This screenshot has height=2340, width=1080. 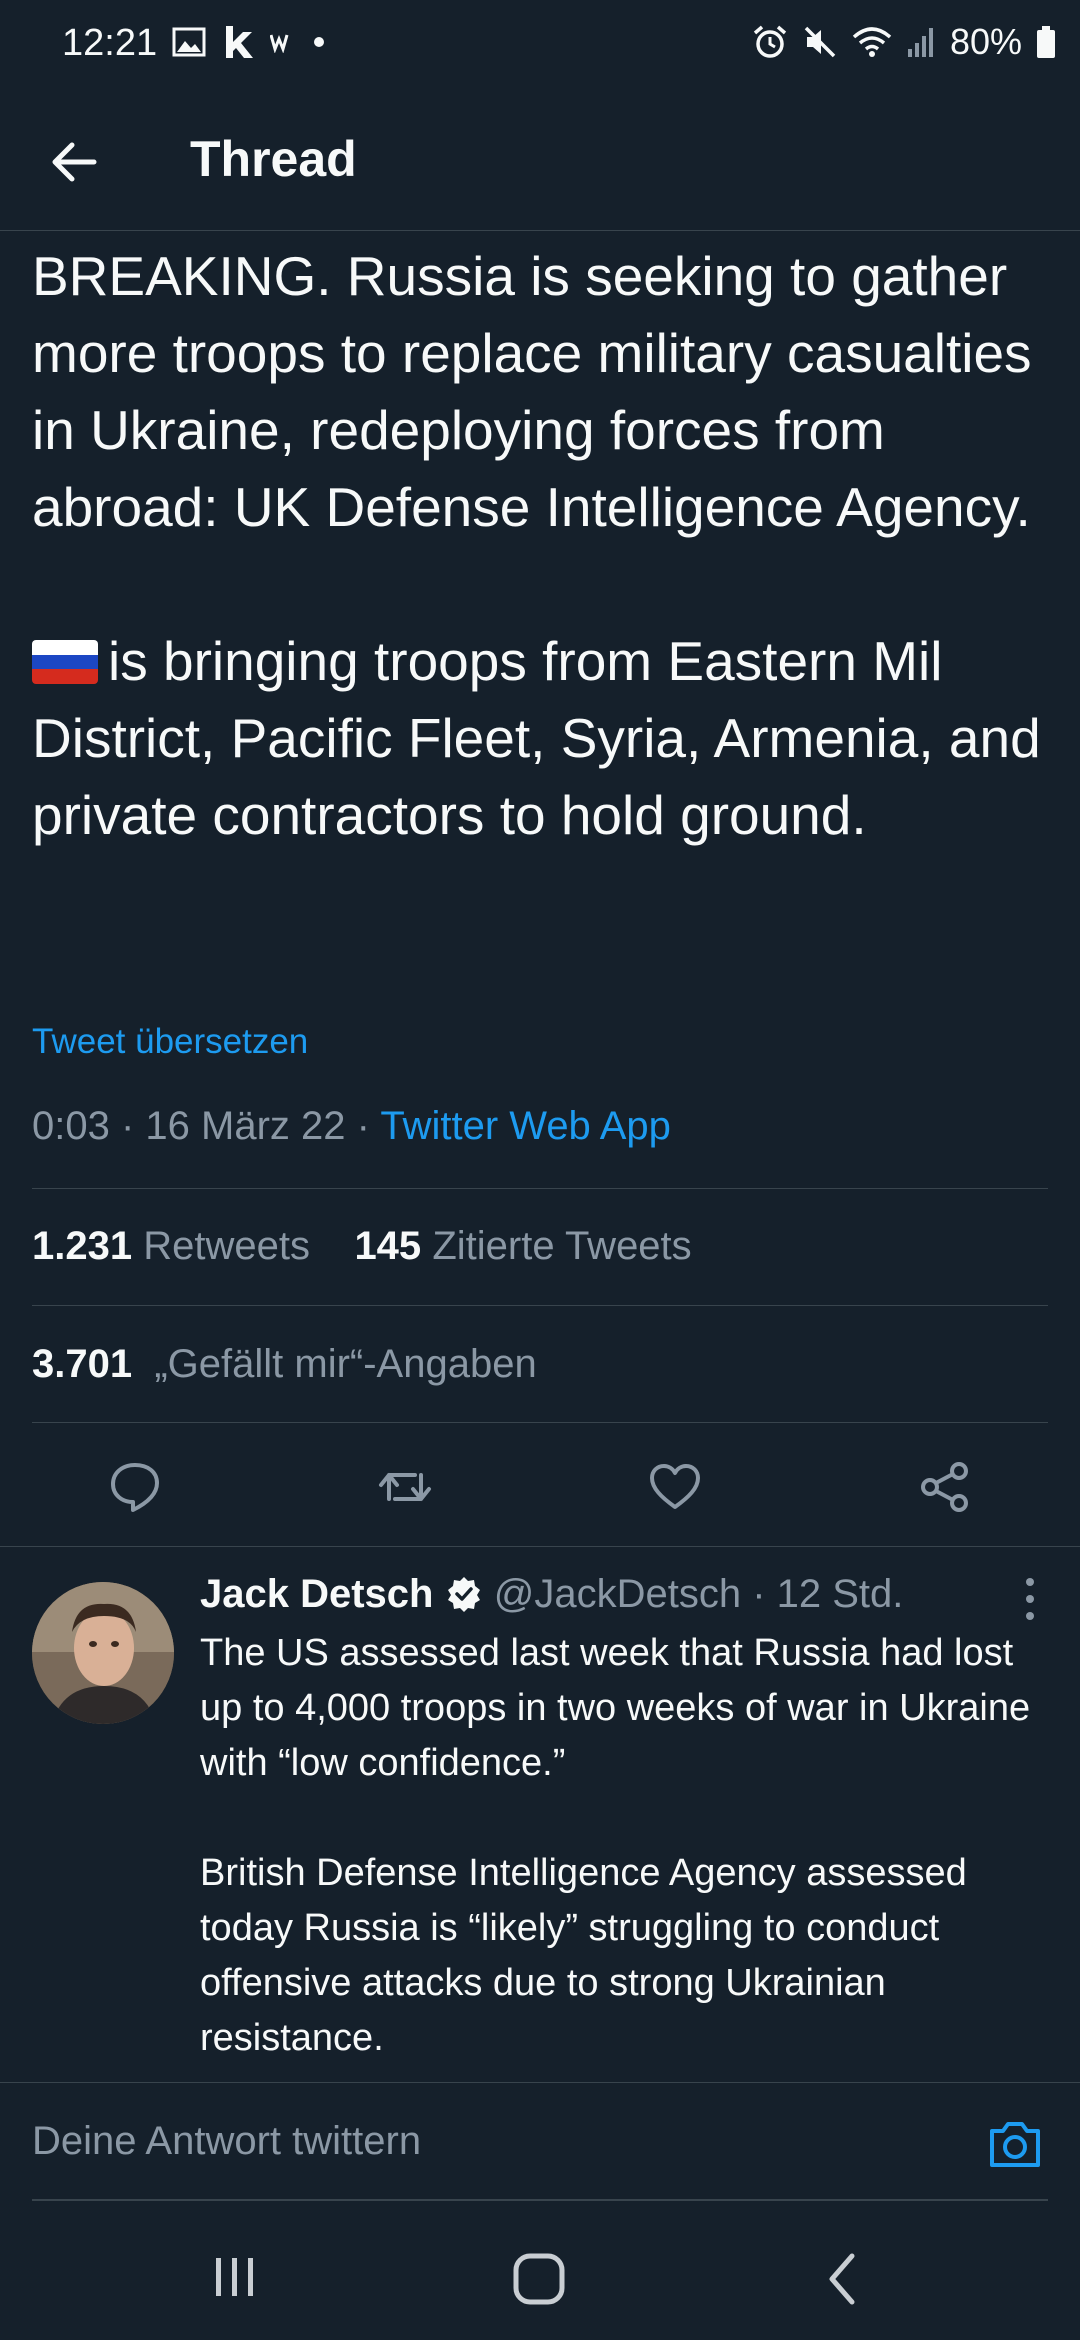 What do you see at coordinates (74, 162) in the screenshot?
I see `back-arrow-icon` at bounding box center [74, 162].